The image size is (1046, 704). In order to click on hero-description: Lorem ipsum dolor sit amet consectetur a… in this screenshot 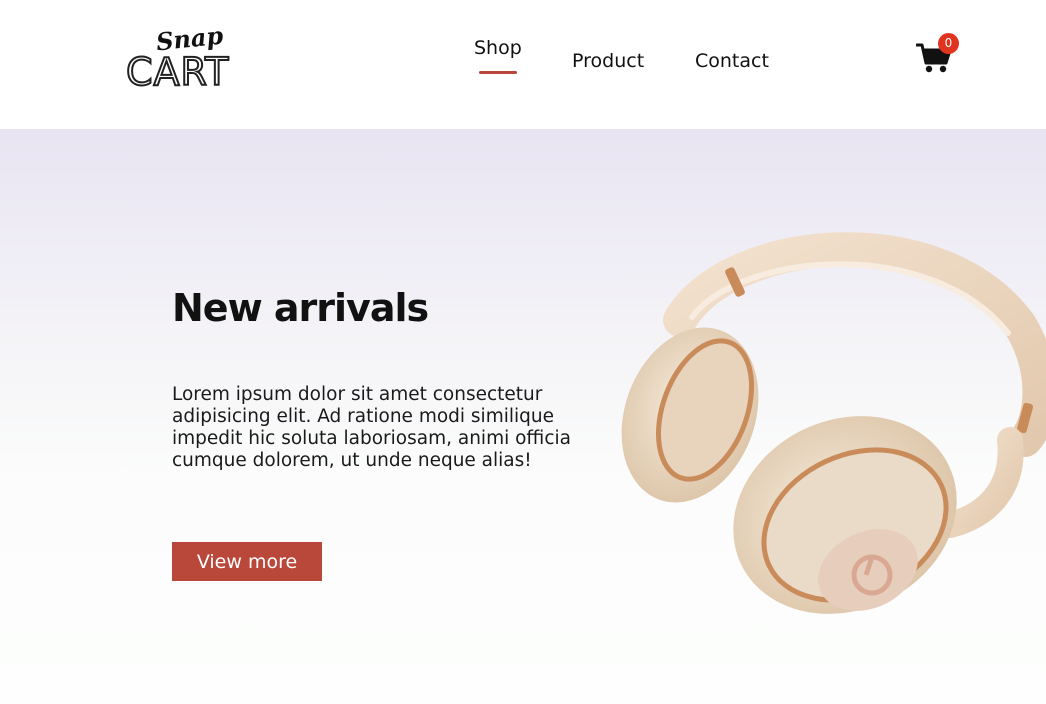, I will do `click(371, 427)`.